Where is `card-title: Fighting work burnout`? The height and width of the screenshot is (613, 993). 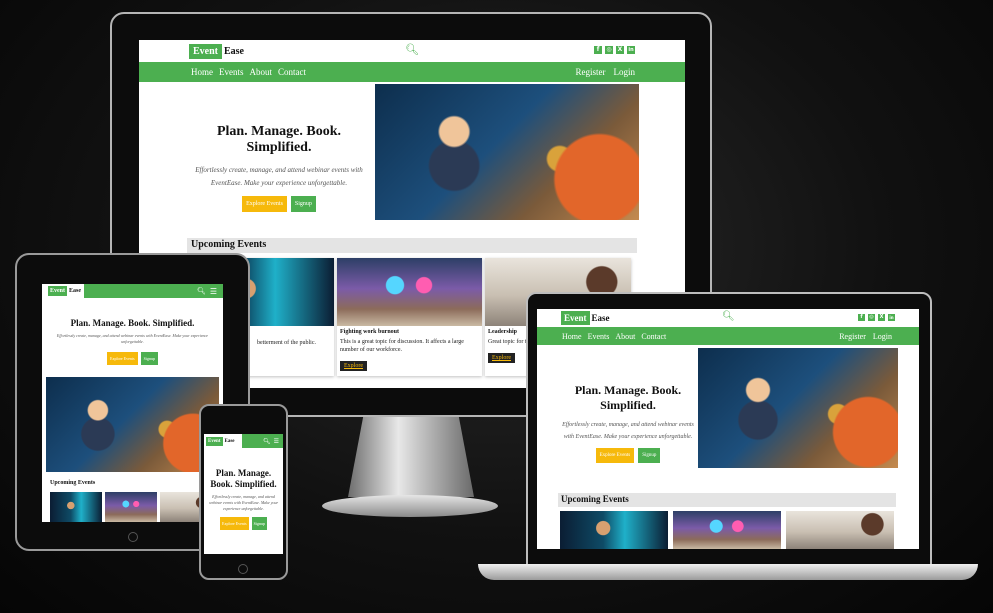
card-title: Fighting work burnout is located at coordinates (370, 332).